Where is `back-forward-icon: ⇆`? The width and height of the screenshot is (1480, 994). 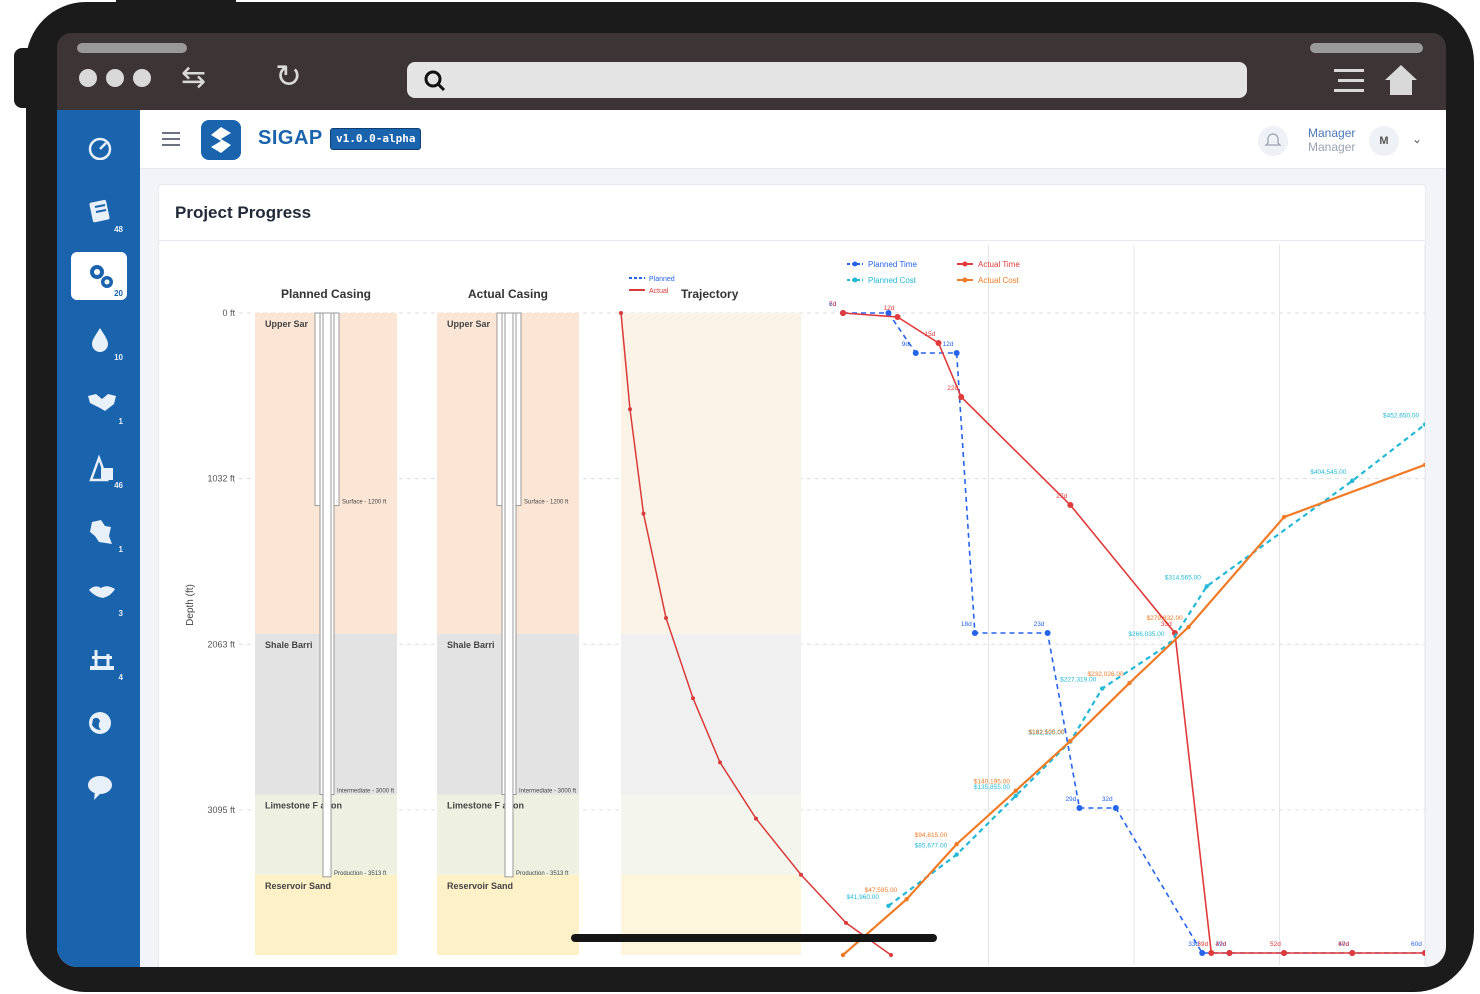
back-forward-icon: ⇆ is located at coordinates (193, 78).